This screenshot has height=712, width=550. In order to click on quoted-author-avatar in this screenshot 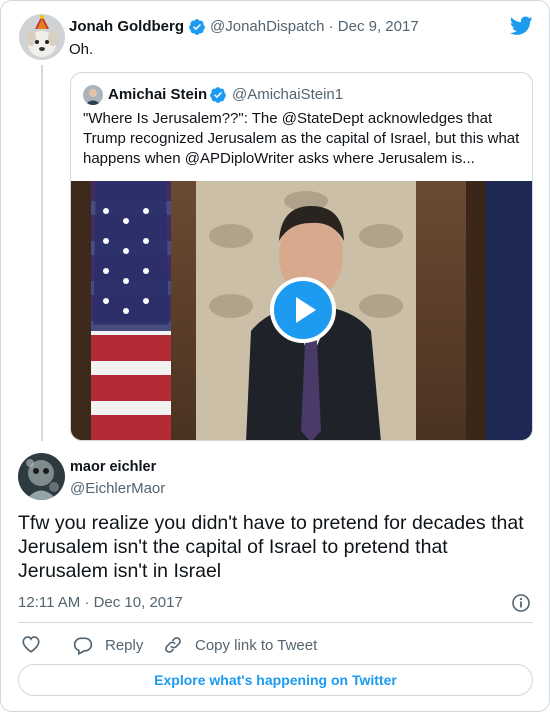, I will do `click(93, 95)`.